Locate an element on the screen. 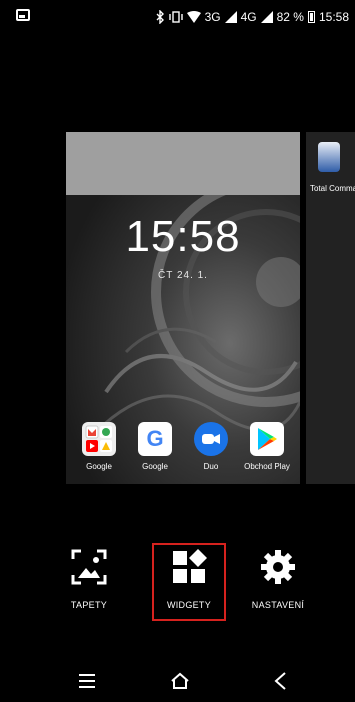 The width and height of the screenshot is (355, 702). duo-icon is located at coordinates (211, 439).